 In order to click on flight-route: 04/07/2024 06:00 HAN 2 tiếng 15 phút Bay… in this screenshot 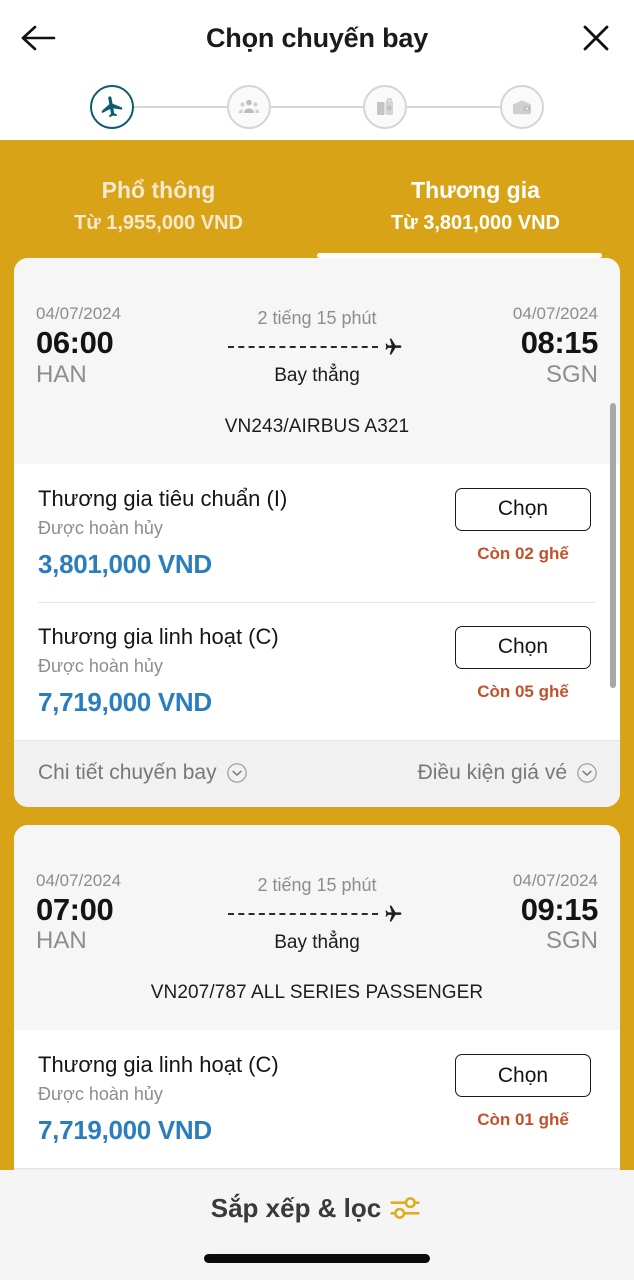, I will do `click(317, 347)`.